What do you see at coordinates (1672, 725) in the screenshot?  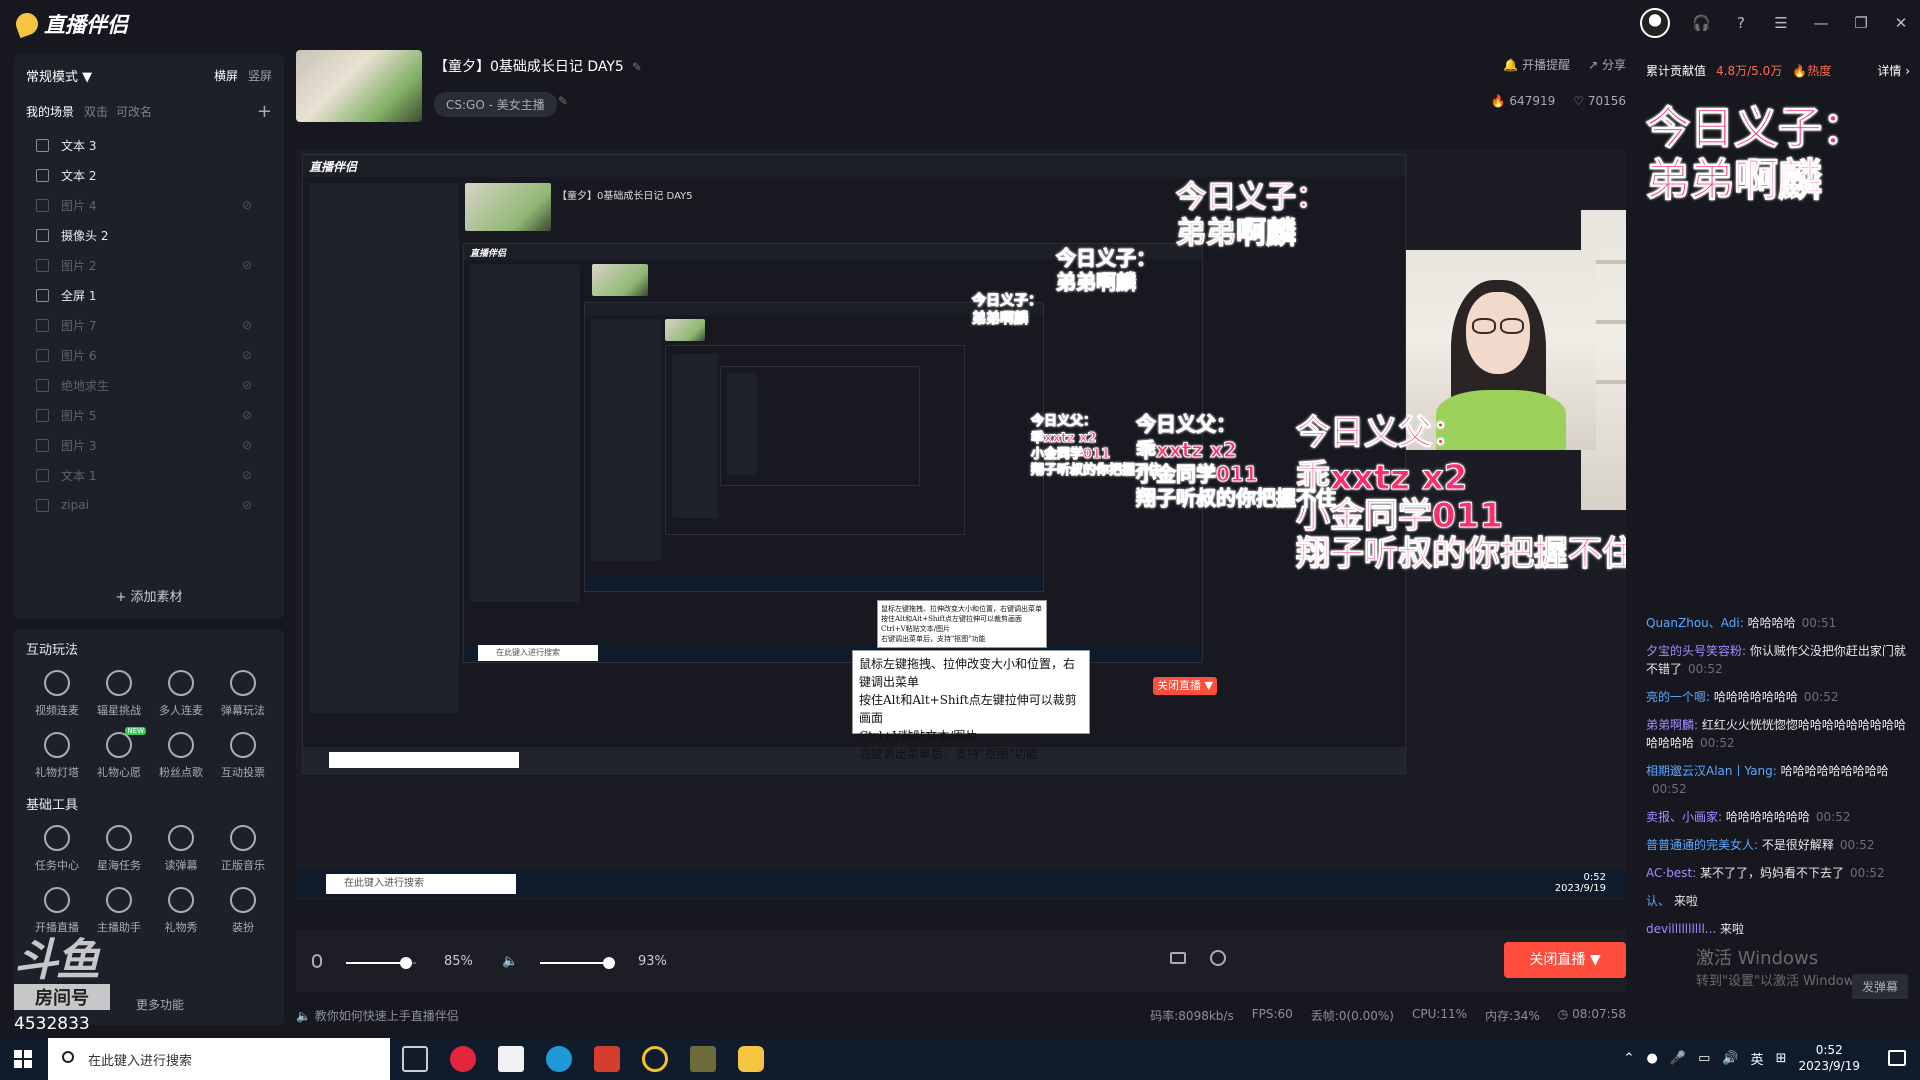 I see `chat-user: 弟弟啊麟:` at bounding box center [1672, 725].